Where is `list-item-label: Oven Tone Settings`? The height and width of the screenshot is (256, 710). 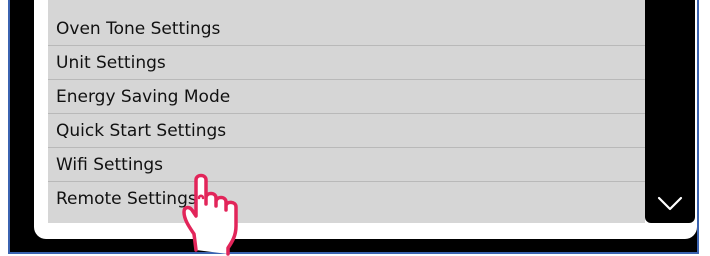 list-item-label: Oven Tone Settings is located at coordinates (138, 28).